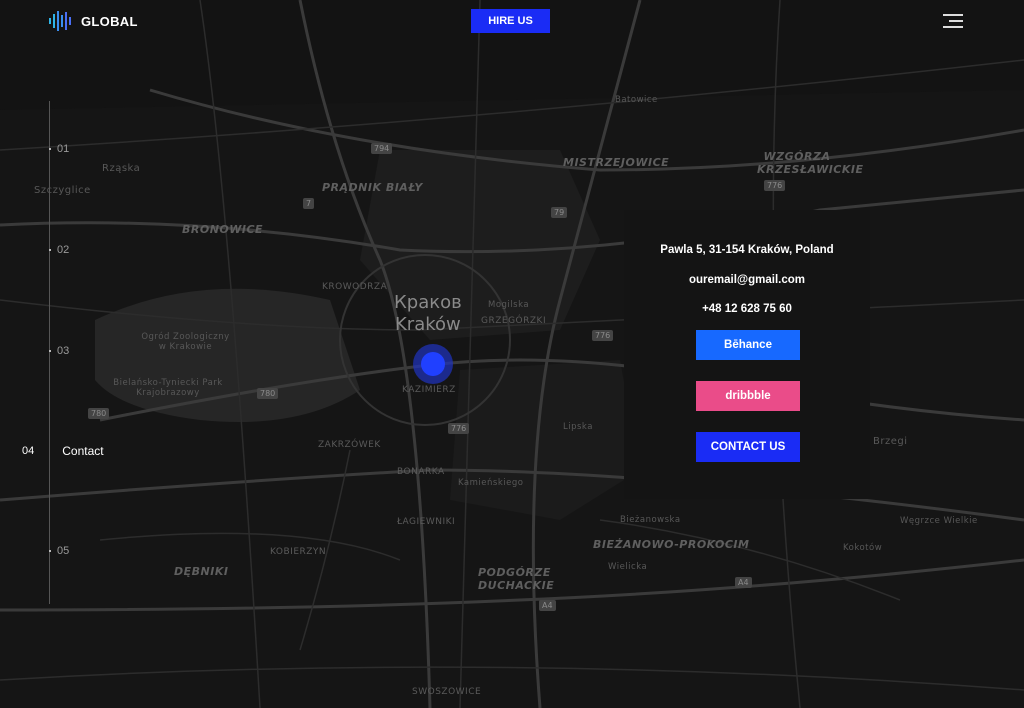  I want to click on hire-us-button: HIRE US, so click(510, 21).